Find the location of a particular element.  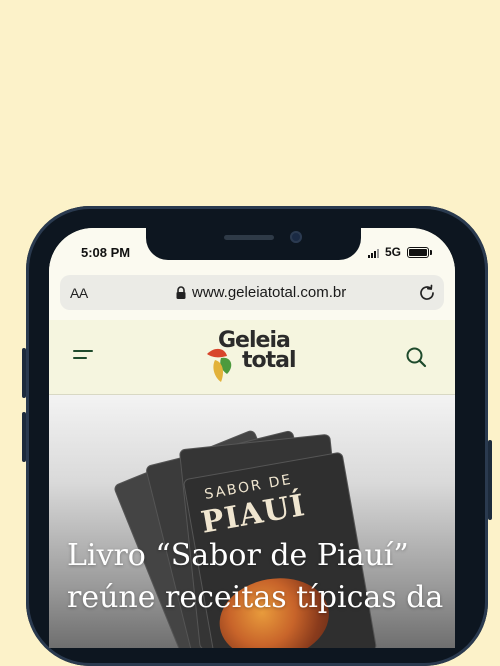

front-camera is located at coordinates (296, 237).